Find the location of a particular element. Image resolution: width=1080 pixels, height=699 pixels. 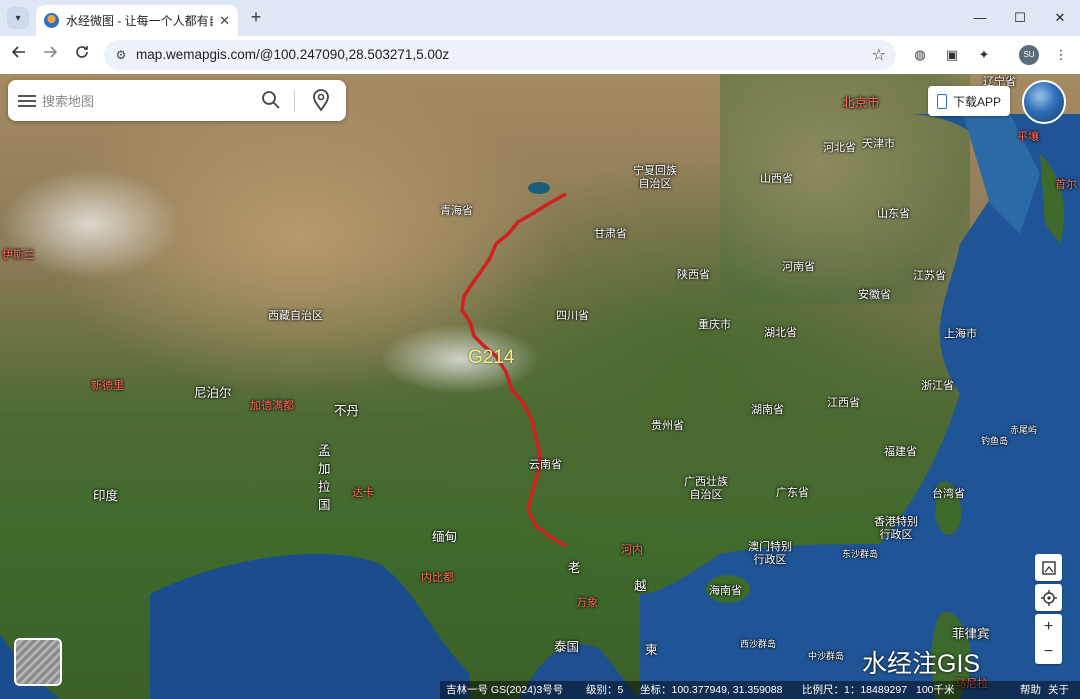

screenshot-button is located at coordinates (1048, 567).